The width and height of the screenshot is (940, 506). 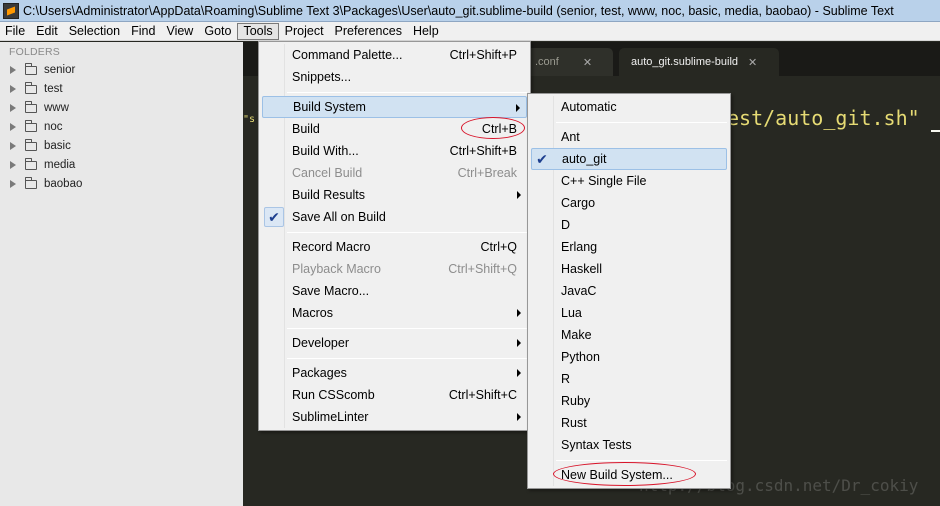 What do you see at coordinates (629, 181) in the screenshot?
I see `build-system-cpp: C++ Single File` at bounding box center [629, 181].